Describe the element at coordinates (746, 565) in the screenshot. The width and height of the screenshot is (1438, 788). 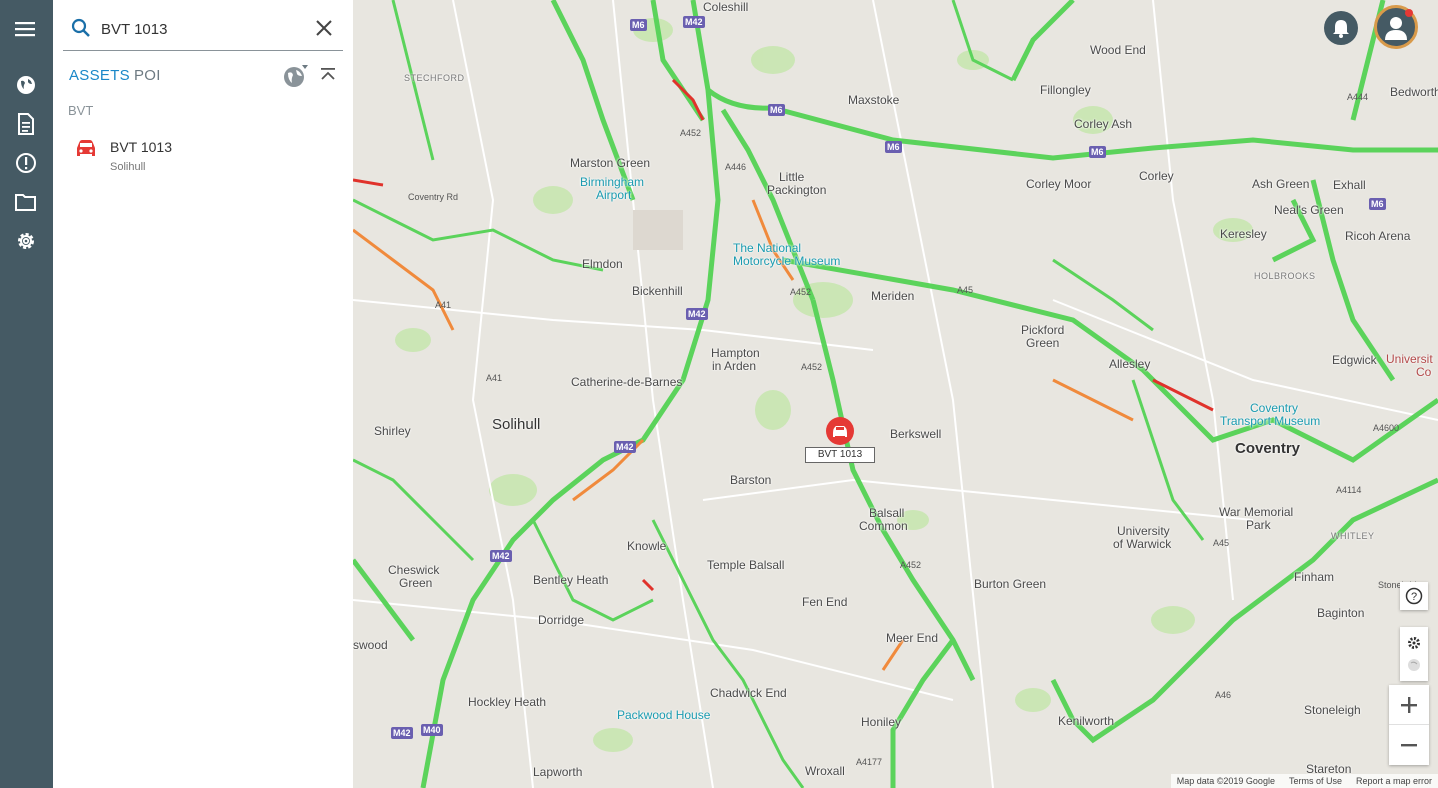
I see `place-label: Temple Balsall` at that location.